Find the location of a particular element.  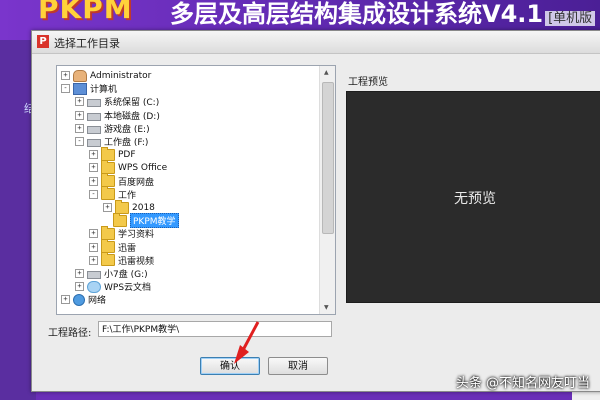

tree-item: + 系统保留 (C:) is located at coordinates (117, 101).